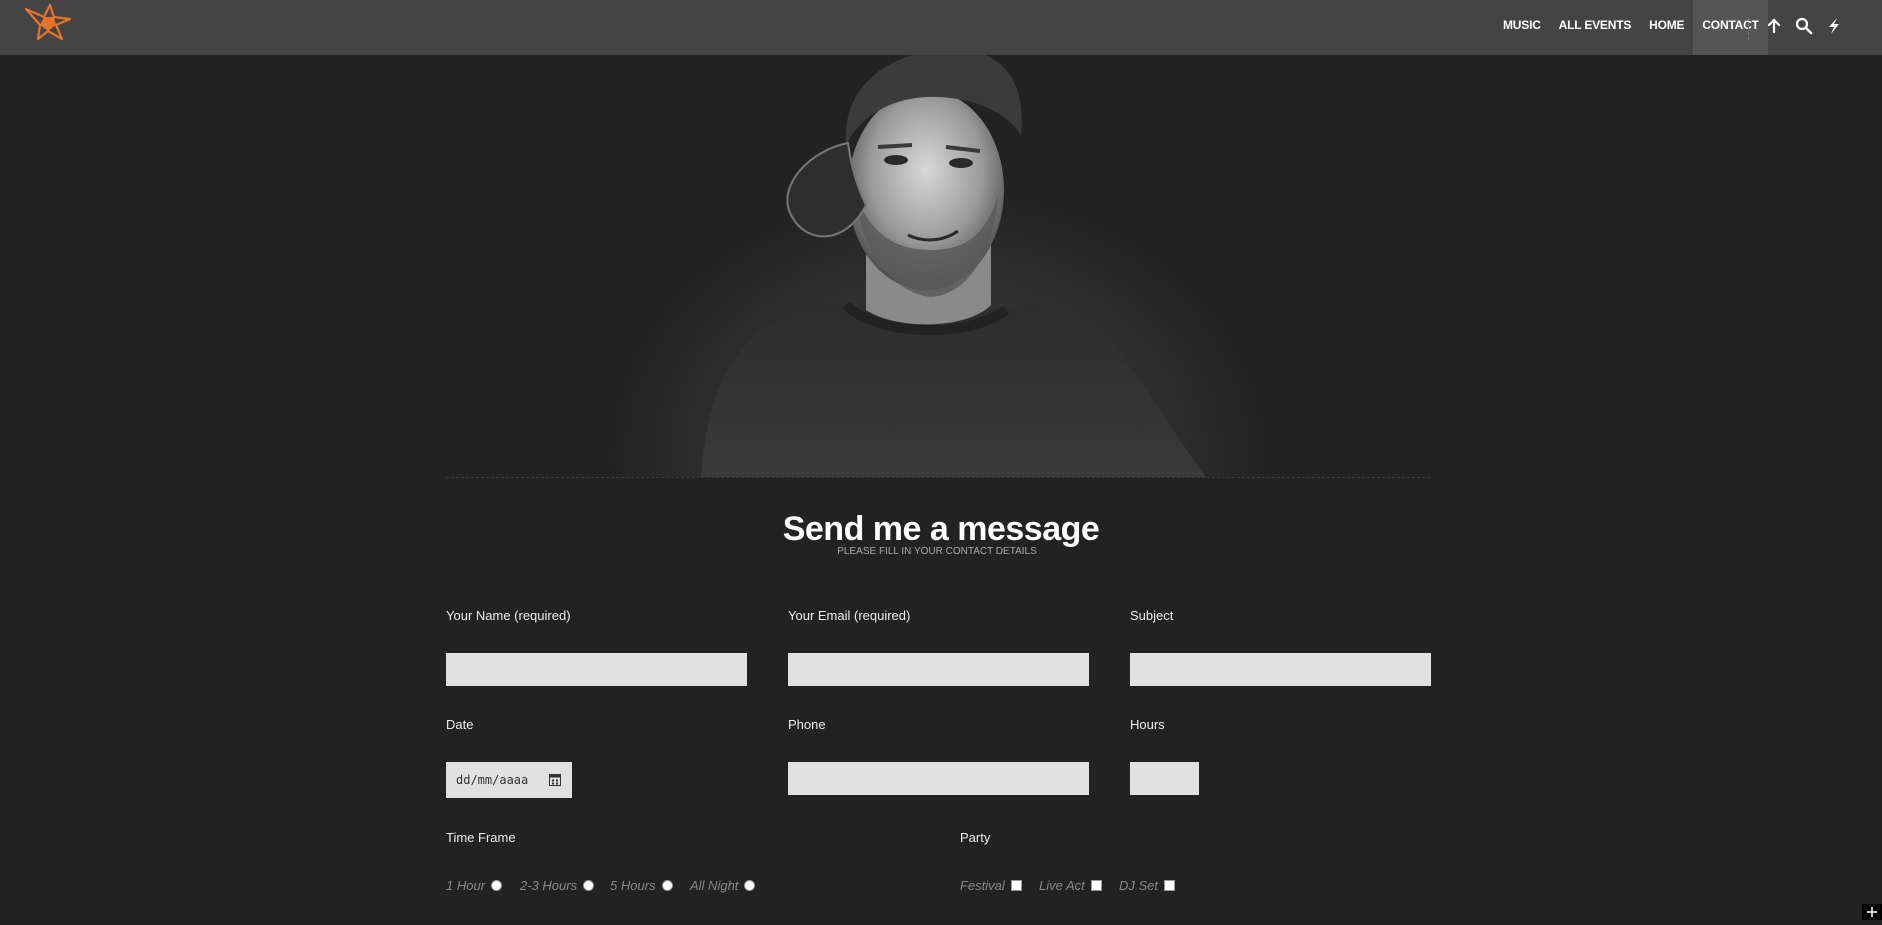  Describe the element at coordinates (1152, 615) in the screenshot. I see `subject-label: Subject` at that location.